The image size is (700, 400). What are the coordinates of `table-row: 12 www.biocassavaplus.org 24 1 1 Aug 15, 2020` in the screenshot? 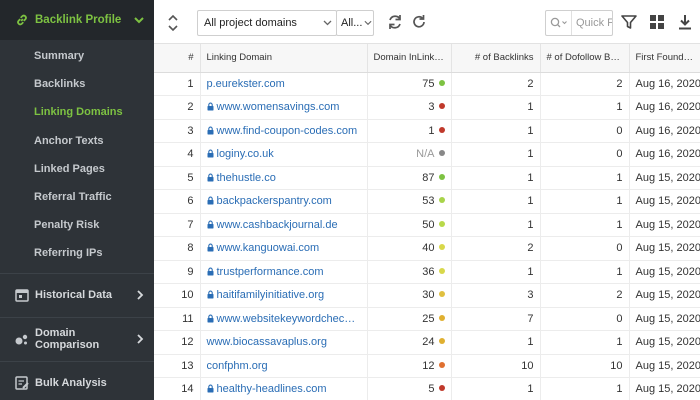 It's located at (427, 342).